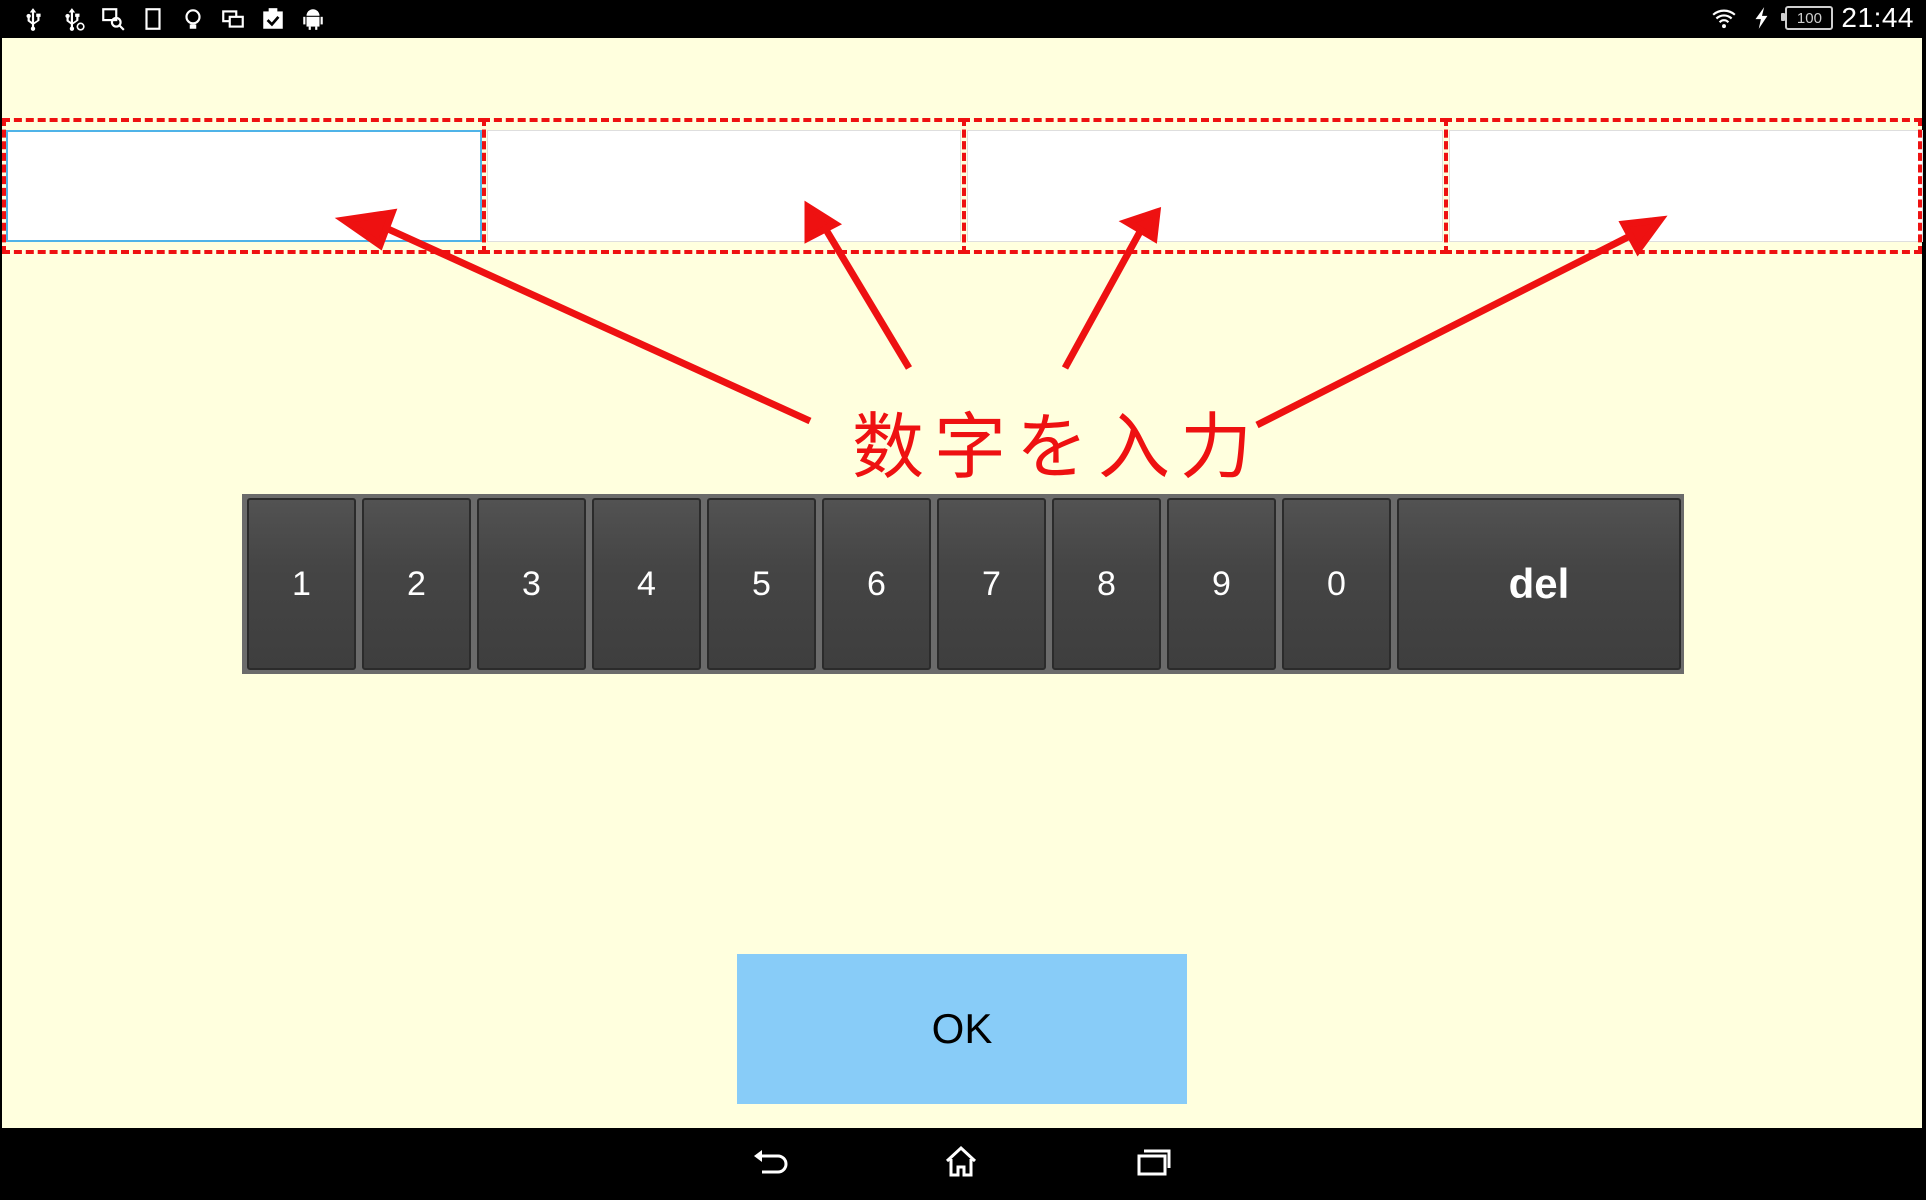  I want to click on key-9: 9, so click(1221, 584).